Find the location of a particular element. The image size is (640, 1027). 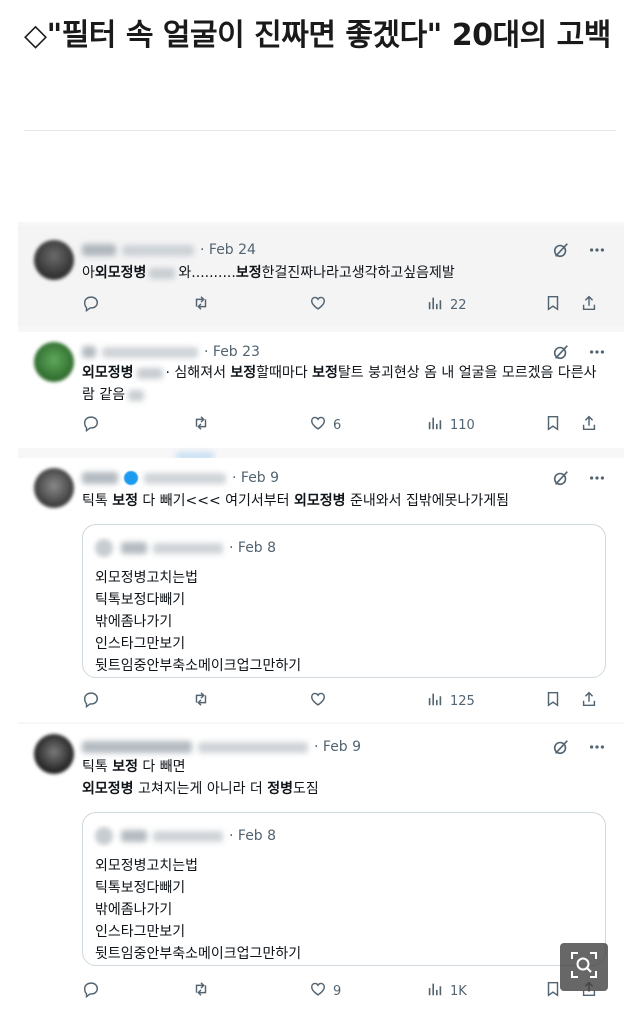

article-headline: ◇"필터 속 얼굴이 진짜면 좋겠다" 20대의 고백 is located at coordinates (317, 35).